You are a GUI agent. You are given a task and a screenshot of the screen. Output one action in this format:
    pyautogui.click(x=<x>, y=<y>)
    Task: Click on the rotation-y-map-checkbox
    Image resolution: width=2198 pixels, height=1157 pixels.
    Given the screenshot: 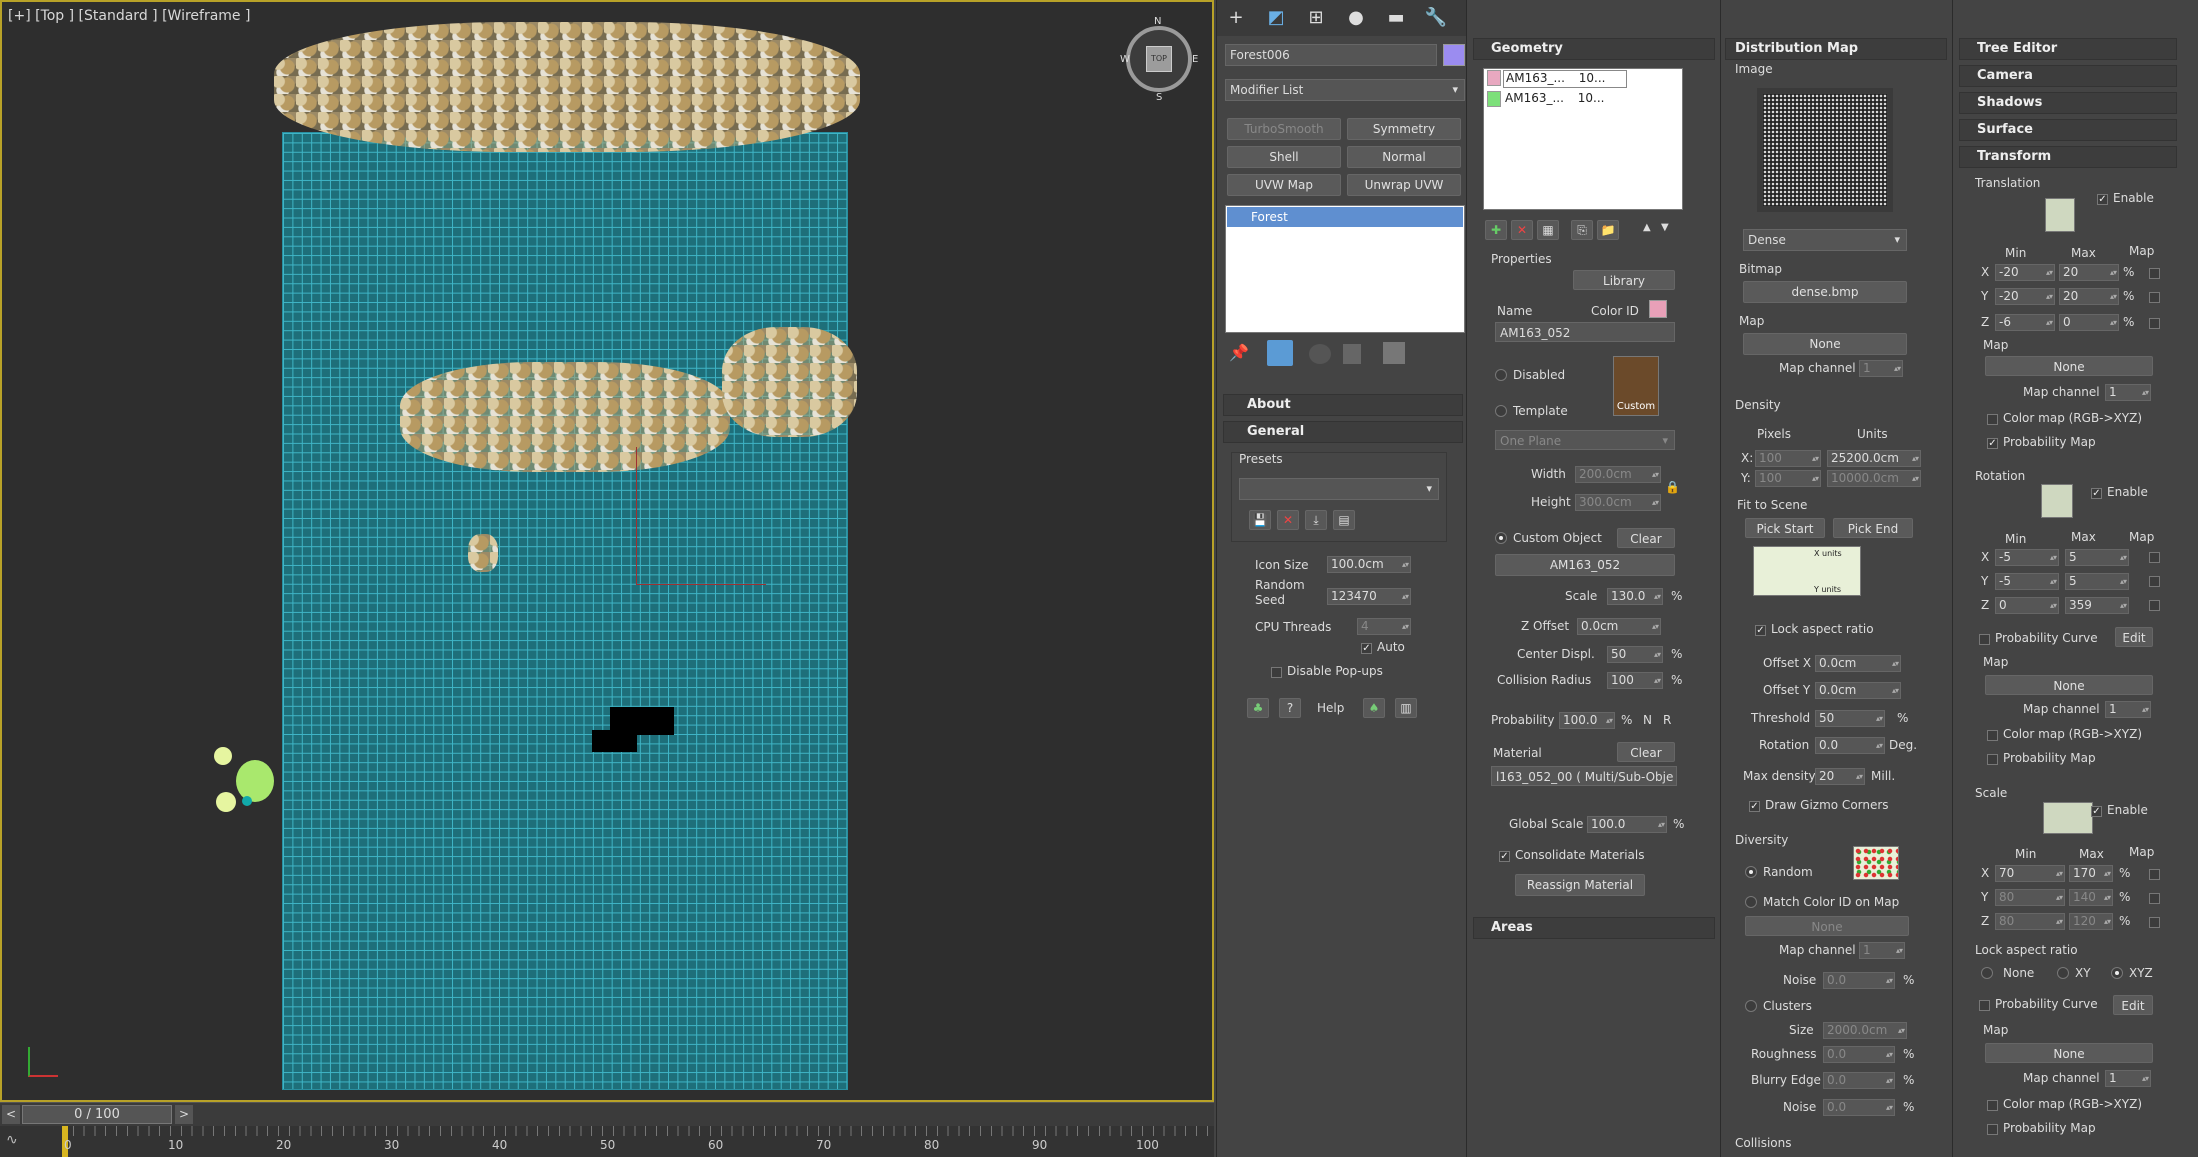 What is the action you would take?
    pyautogui.click(x=2154, y=581)
    